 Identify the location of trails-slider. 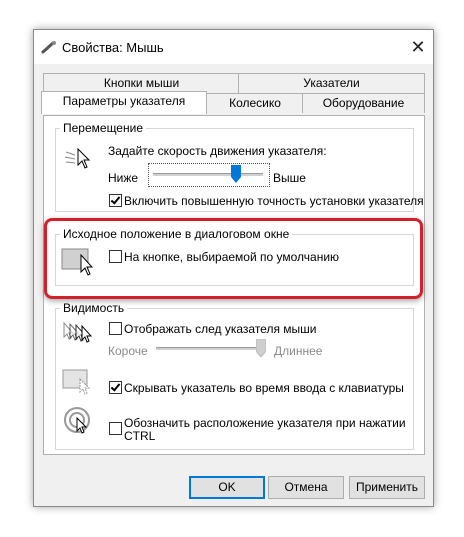
(212, 349).